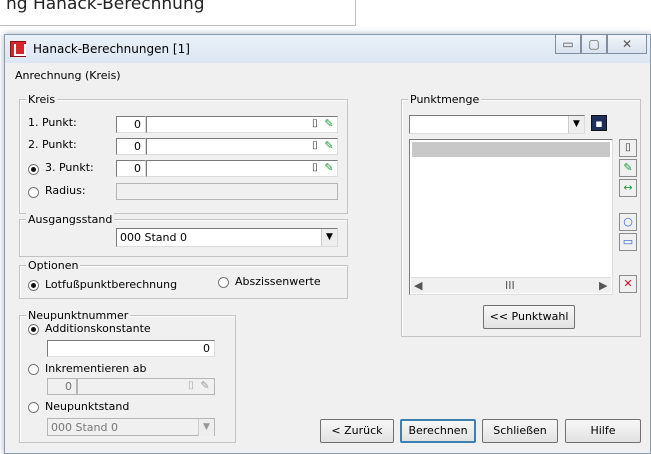  I want to click on punktmenge-select: ▼, so click(497, 124).